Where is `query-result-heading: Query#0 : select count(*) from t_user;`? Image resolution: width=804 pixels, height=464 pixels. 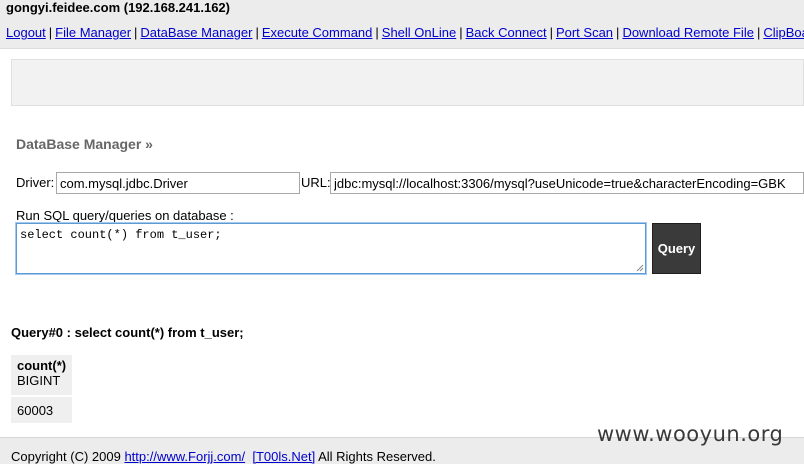 query-result-heading: Query#0 : select count(*) from t_user; is located at coordinates (127, 332).